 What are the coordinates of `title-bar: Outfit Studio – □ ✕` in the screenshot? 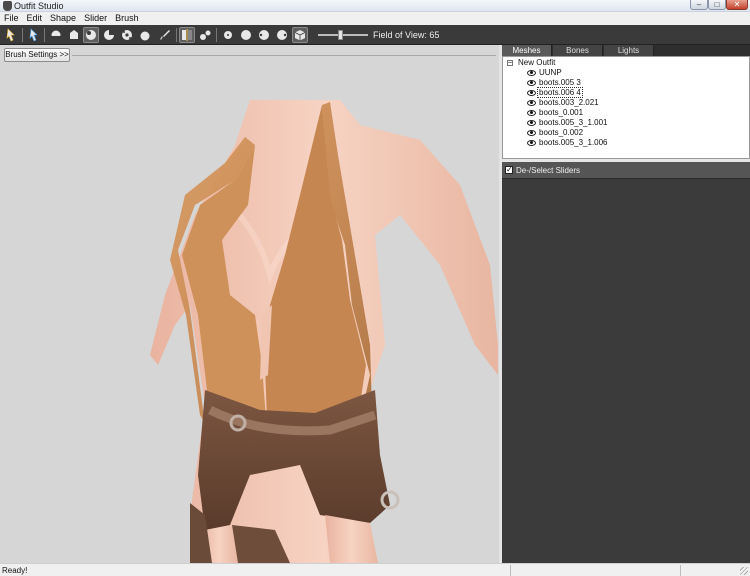 It's located at (375, 6).